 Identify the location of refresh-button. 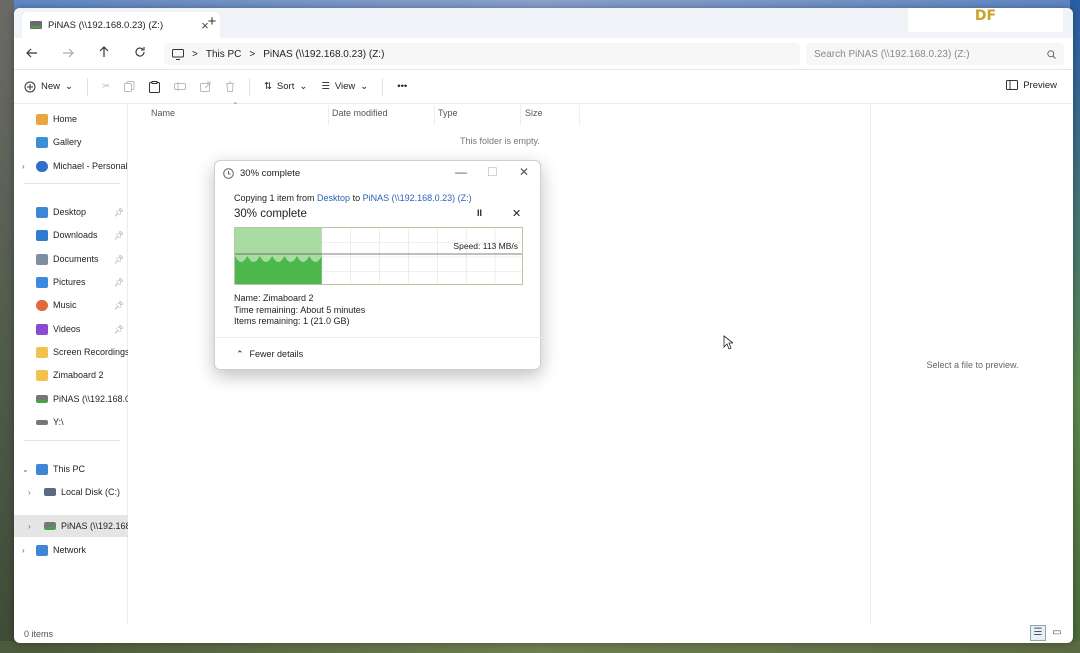
(140, 53).